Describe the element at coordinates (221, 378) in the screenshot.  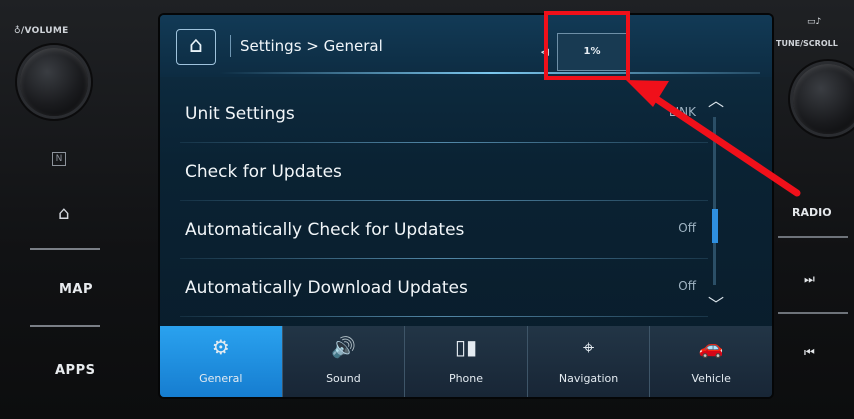
I see `tab-label: General` at that location.